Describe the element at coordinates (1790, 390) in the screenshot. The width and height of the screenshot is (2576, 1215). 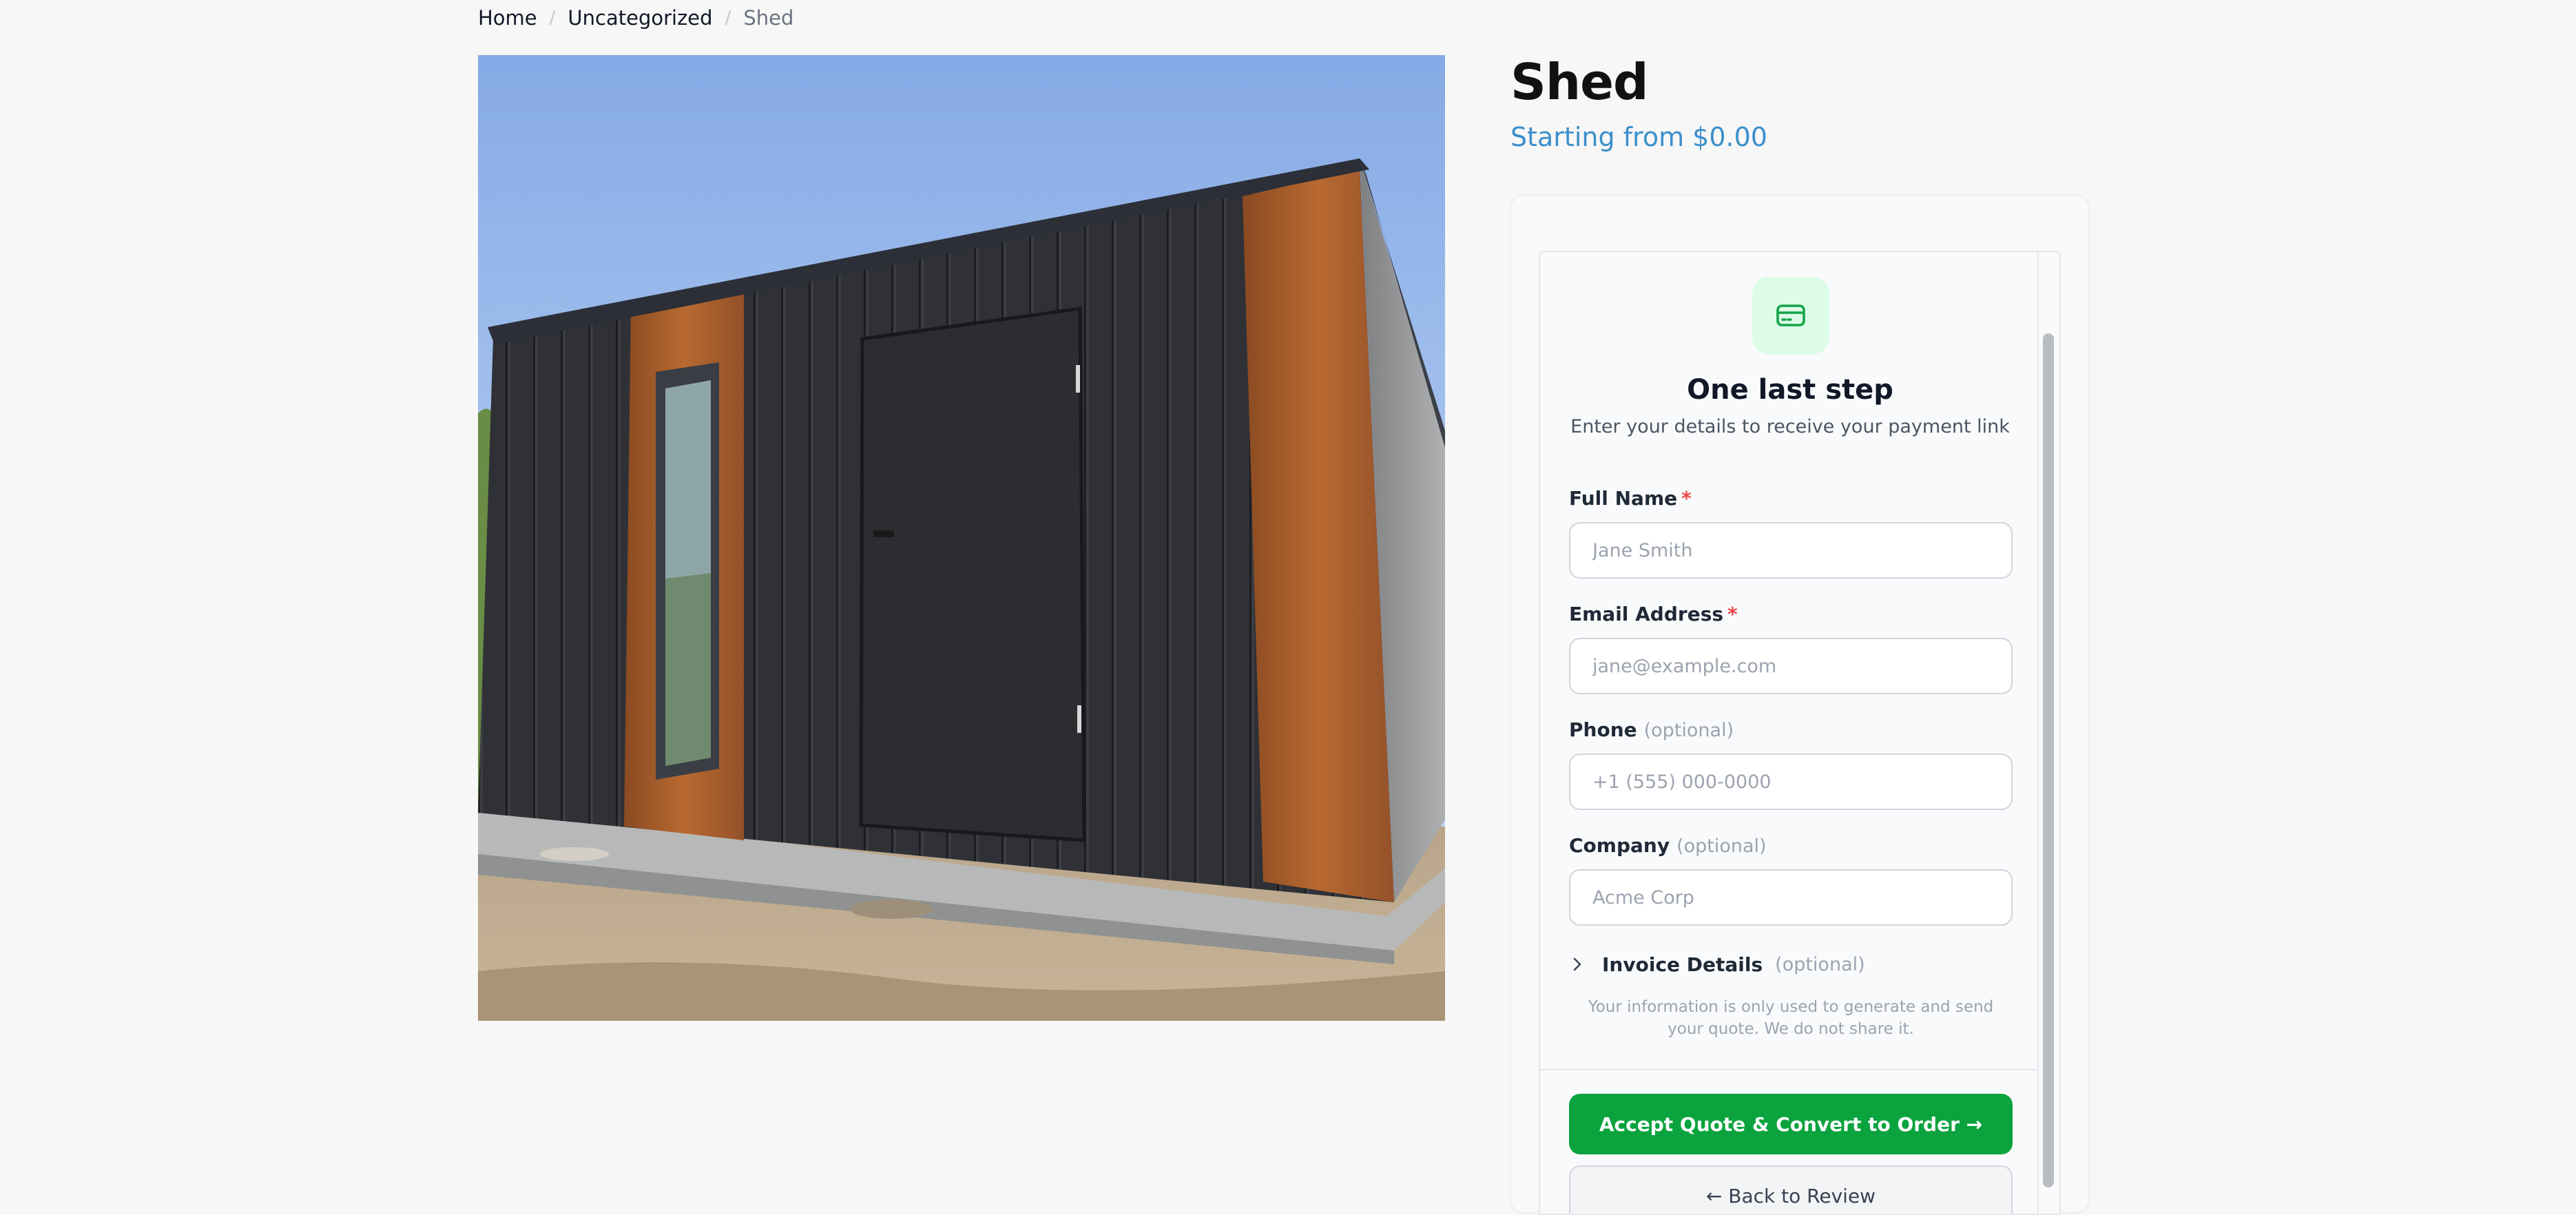
I see `form-heading: One last step` at that location.